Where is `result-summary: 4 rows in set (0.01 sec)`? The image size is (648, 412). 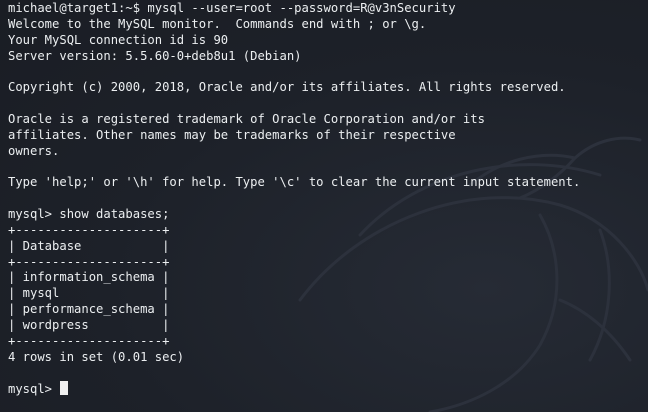
result-summary: 4 rows in set (0.01 sec) is located at coordinates (96, 356).